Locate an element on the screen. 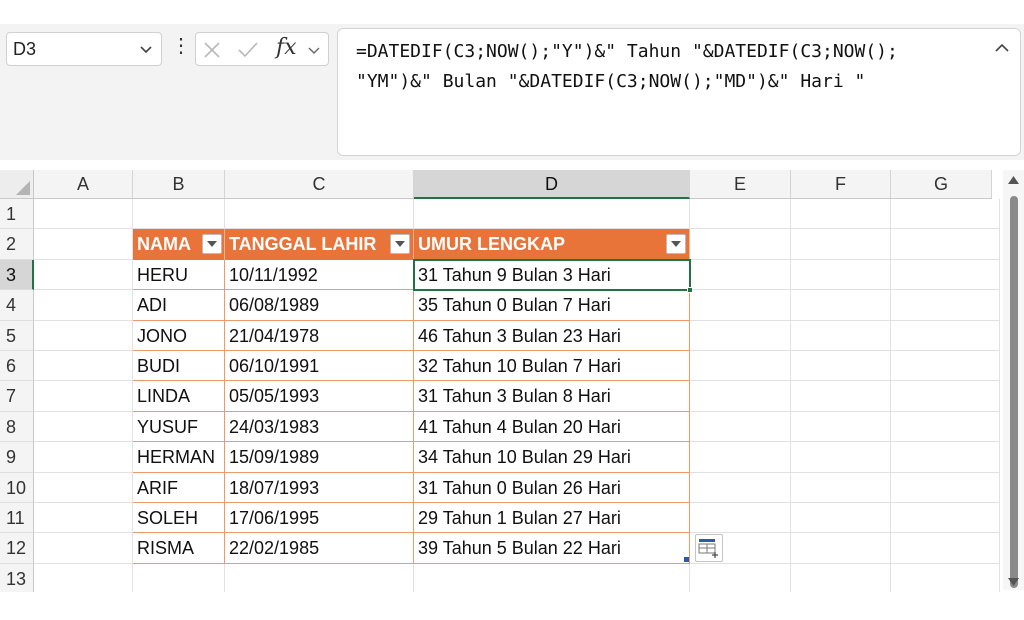  cell-f10 is located at coordinates (841, 487).